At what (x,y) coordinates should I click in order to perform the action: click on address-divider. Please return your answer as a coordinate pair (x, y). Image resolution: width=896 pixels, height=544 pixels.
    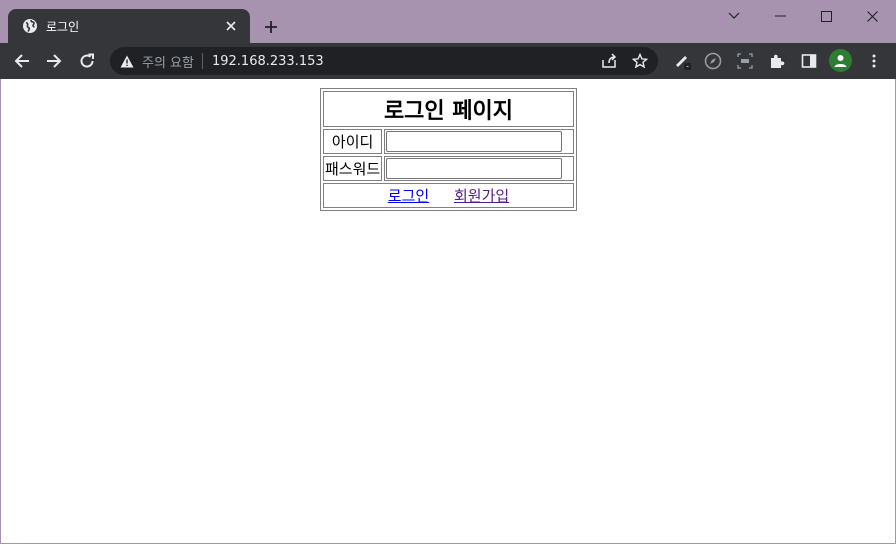
    Looking at the image, I should click on (202, 61).